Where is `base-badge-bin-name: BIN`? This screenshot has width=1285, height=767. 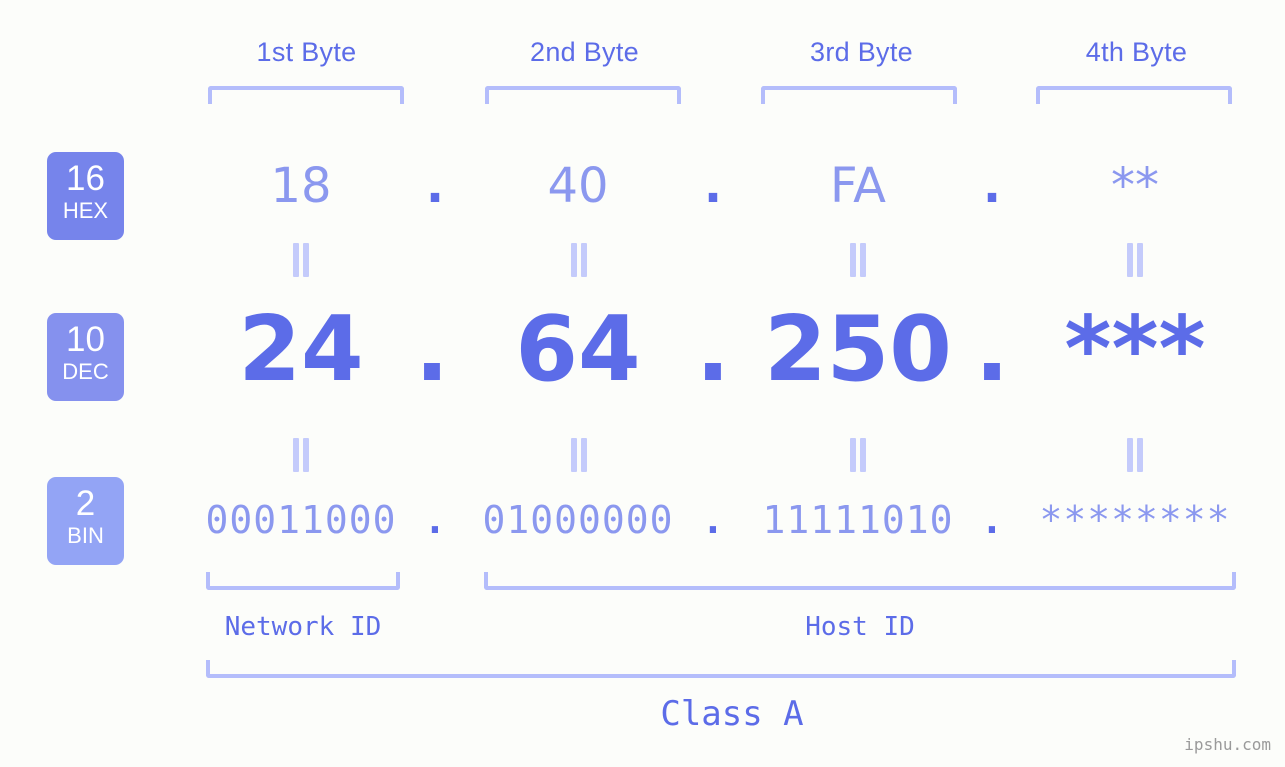
base-badge-bin-name: BIN is located at coordinates (85, 535).